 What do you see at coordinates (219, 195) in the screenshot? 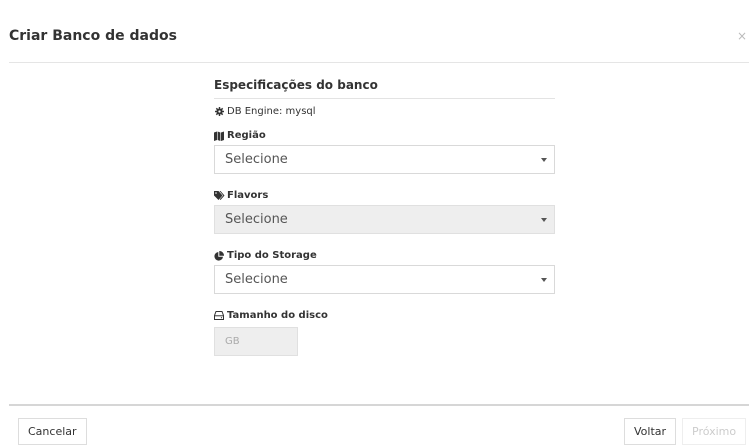
I see `tags-icon` at bounding box center [219, 195].